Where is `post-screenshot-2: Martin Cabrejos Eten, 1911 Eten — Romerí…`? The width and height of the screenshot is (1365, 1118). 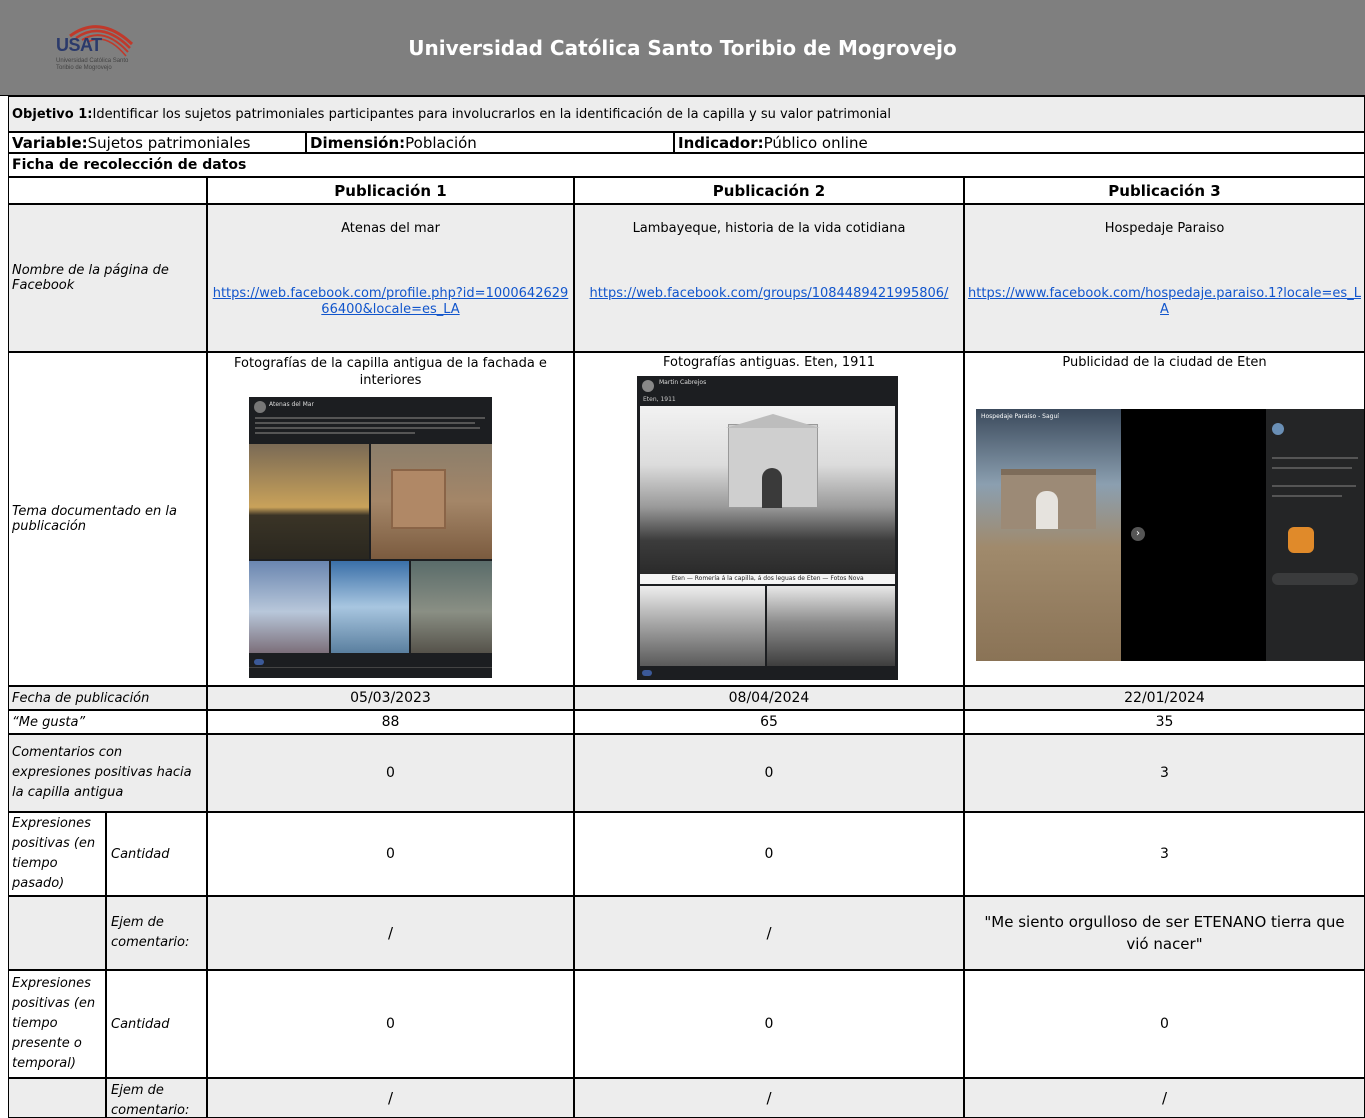 post-screenshot-2: Martin Cabrejos Eten, 1911 Eten — Romerí… is located at coordinates (767, 528).